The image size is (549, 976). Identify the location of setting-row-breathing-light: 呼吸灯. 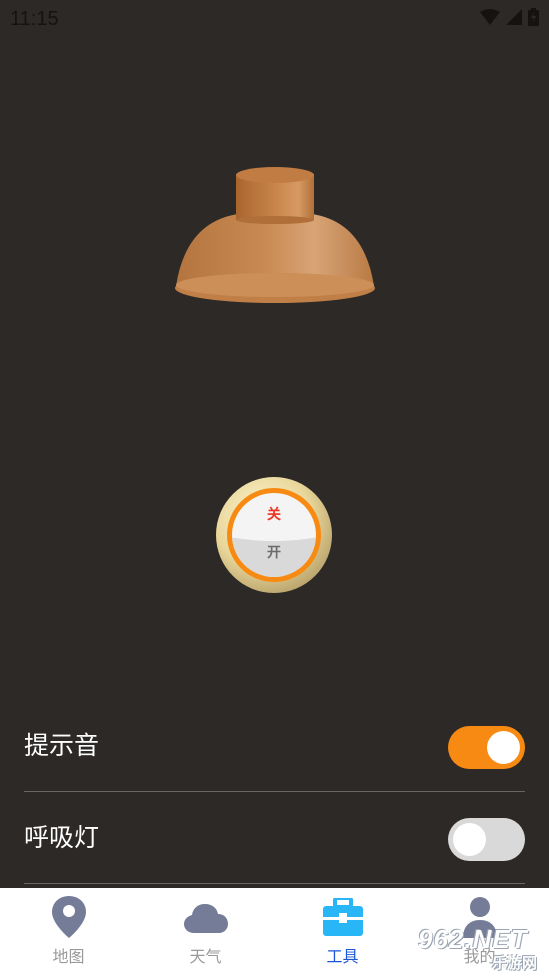
(274, 838).